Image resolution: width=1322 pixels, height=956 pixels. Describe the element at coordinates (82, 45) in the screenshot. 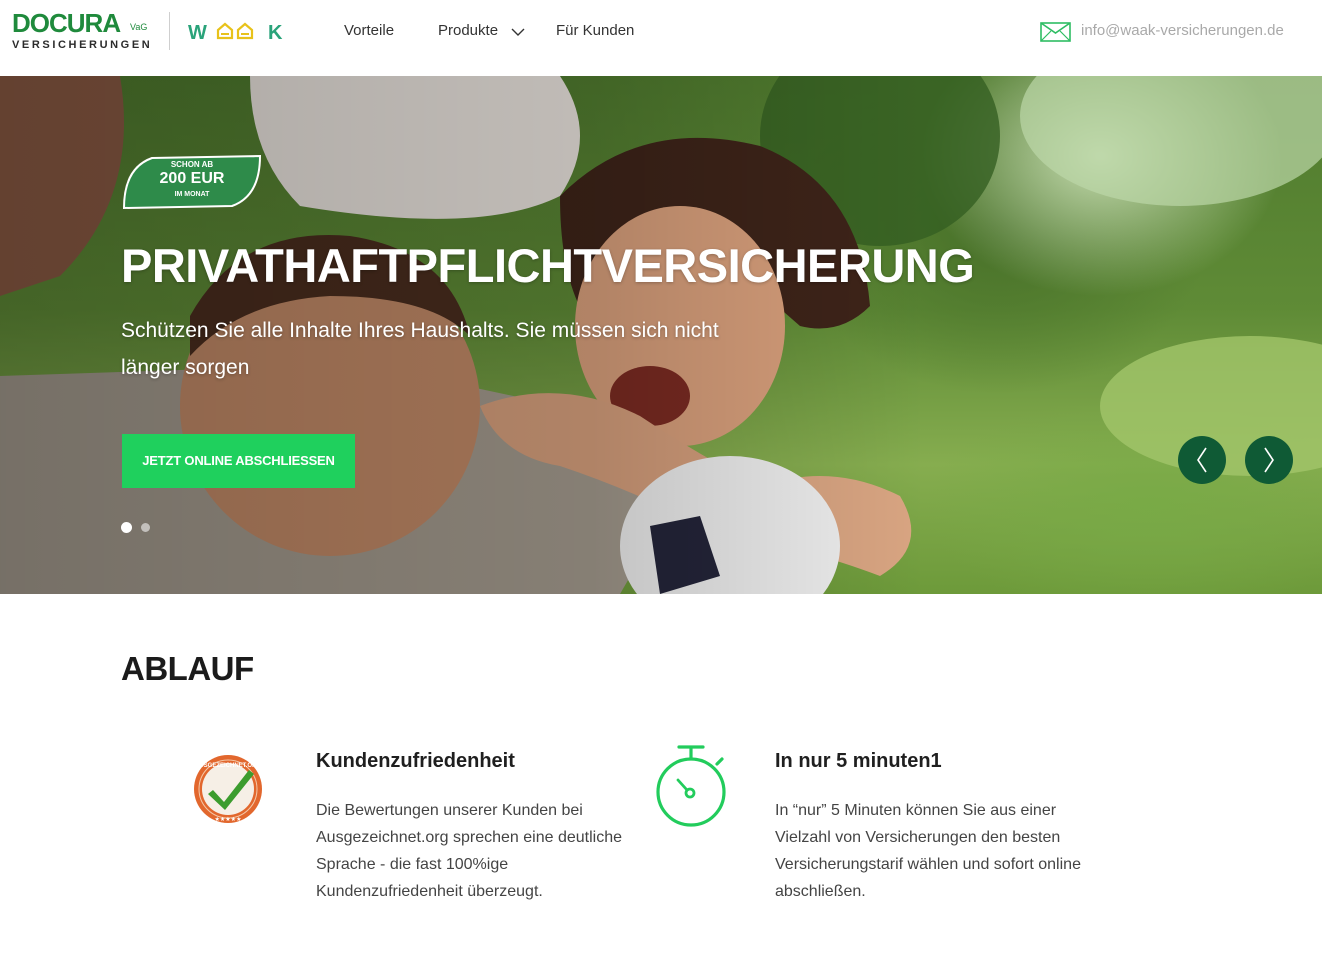

I see `docura-logo-subtitle: VERSICHERUNGEN` at that location.